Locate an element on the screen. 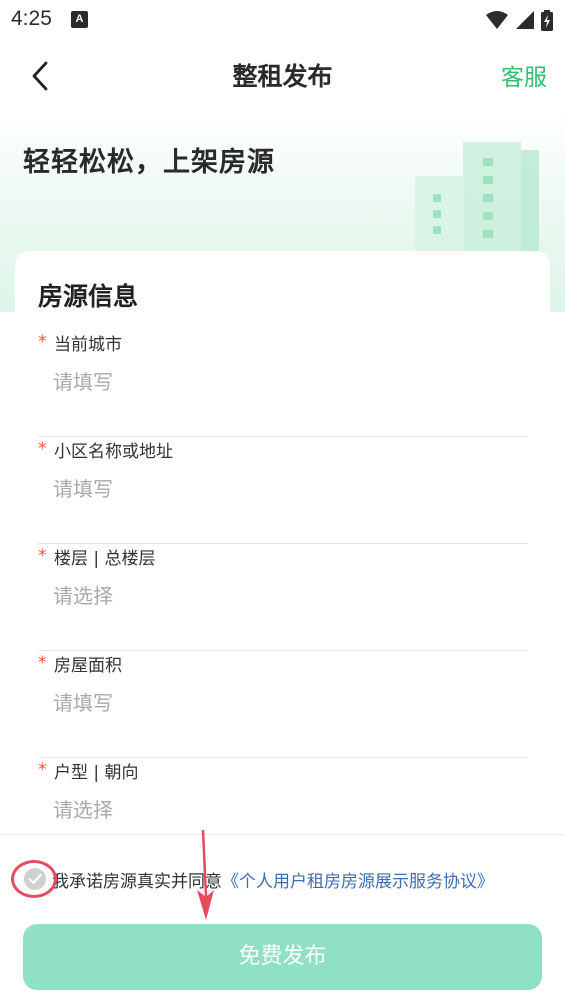 This screenshot has height=1004, width=565. hero-slogan: 轻轻松松，上架房源 is located at coordinates (149, 162).